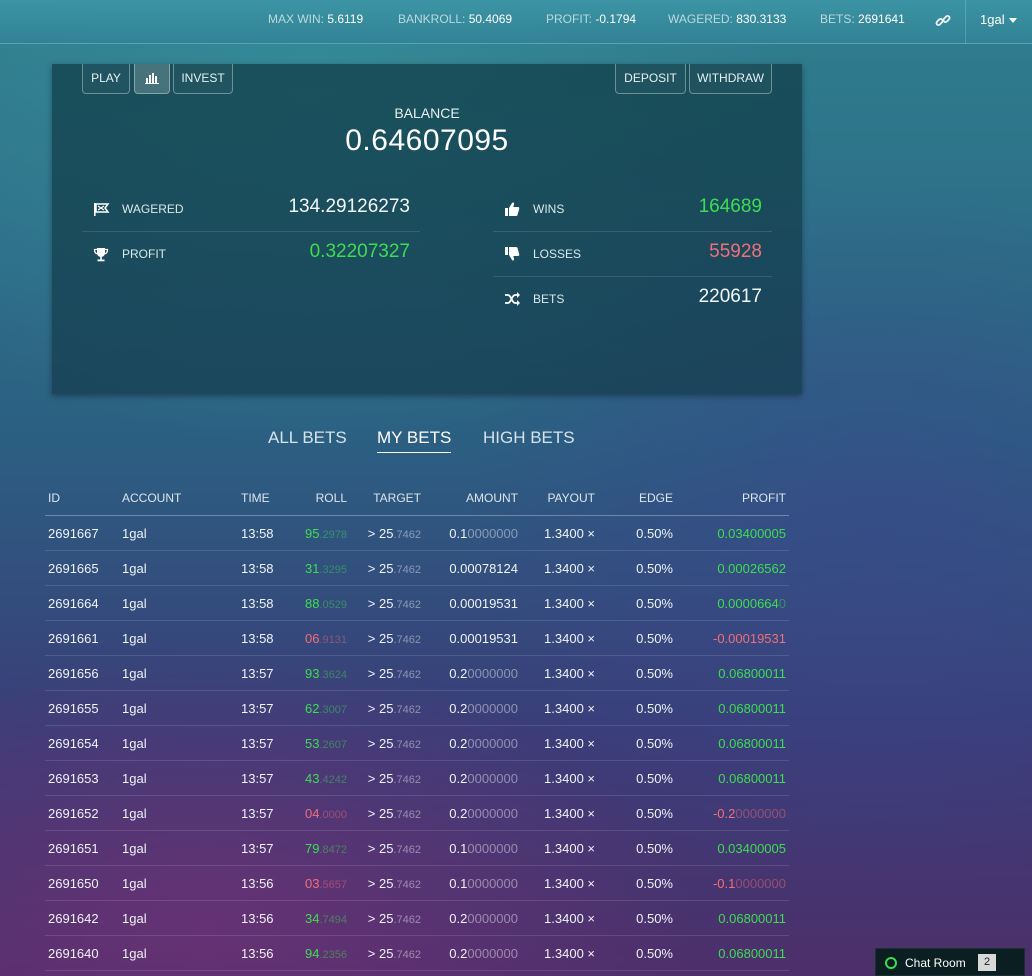 The image size is (1032, 976). What do you see at coordinates (73, 778) in the screenshot?
I see `bet-id: 2691653` at bounding box center [73, 778].